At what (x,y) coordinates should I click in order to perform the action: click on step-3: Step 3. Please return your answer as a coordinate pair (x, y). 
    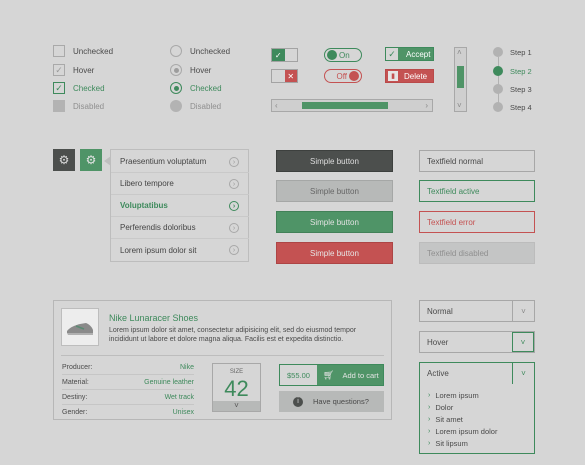
    Looking at the image, I should click on (512, 89).